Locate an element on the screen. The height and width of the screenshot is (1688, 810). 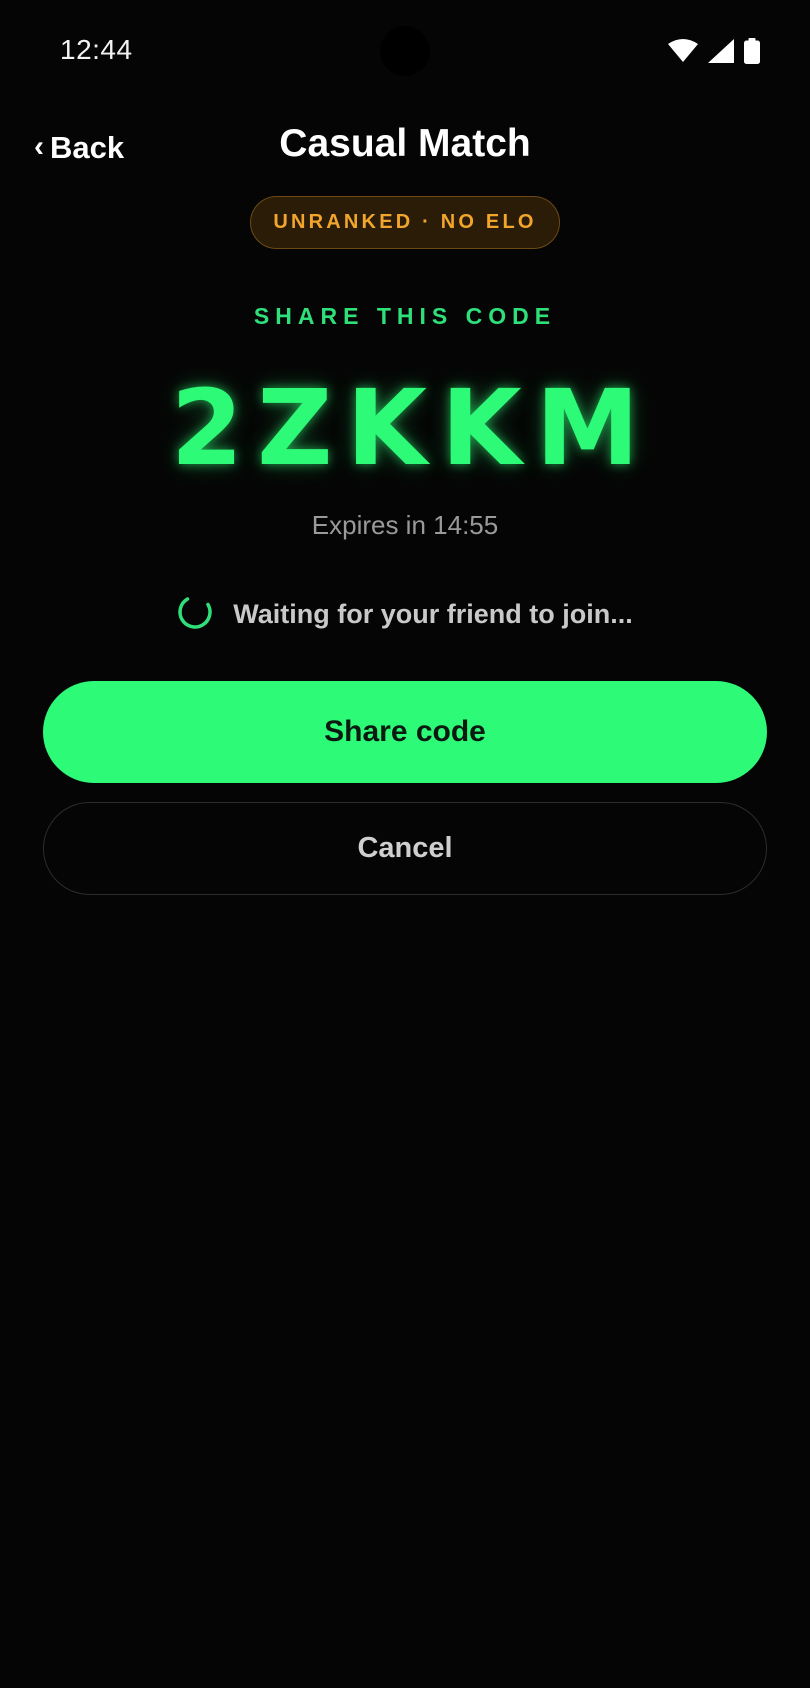
share-code-label: SHARE THIS CODE is located at coordinates (405, 316).